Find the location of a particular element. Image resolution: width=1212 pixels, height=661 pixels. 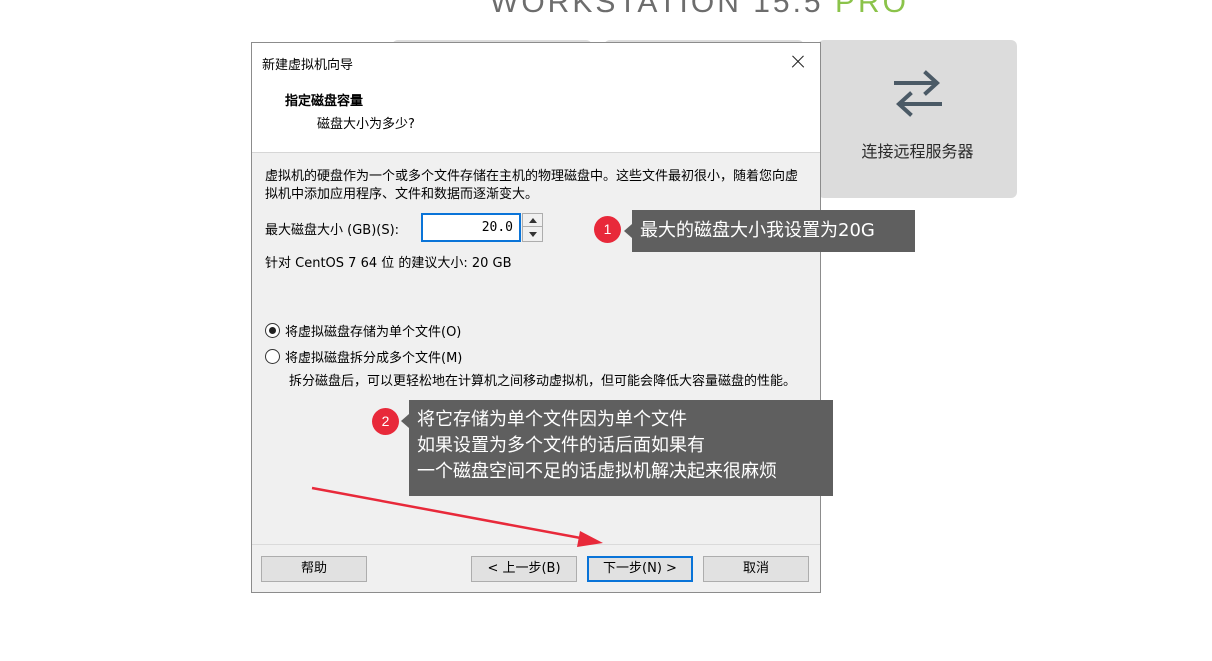

dialog-header: 新建虚拟机向导 指定磁盘容量 磁盘大小为多少? is located at coordinates (536, 98).